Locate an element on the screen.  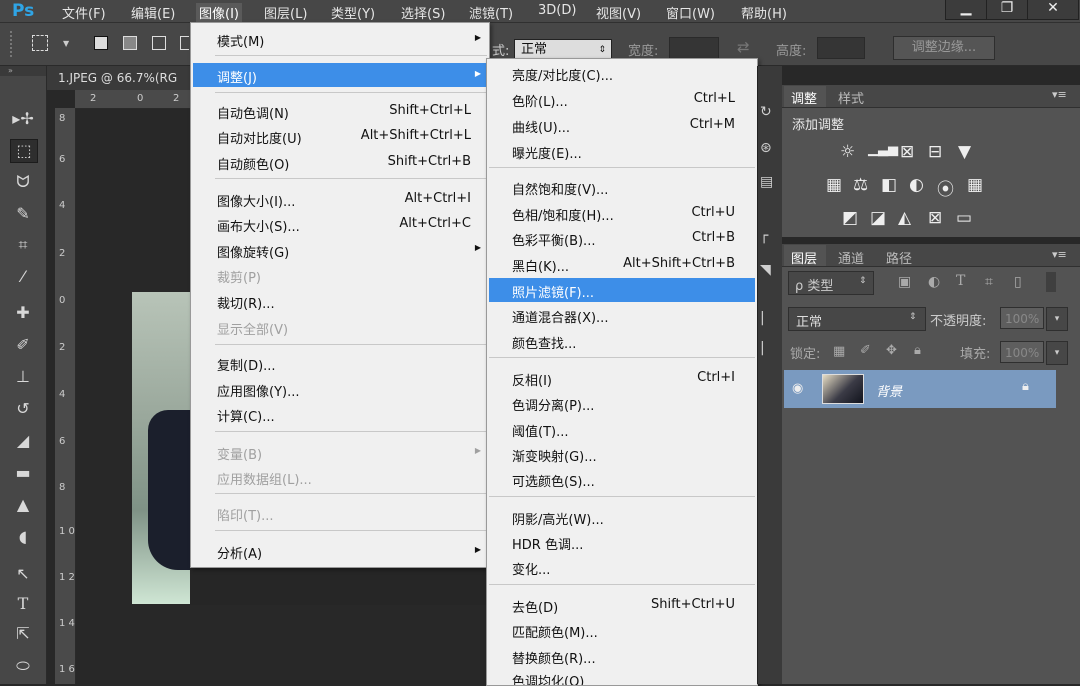
layer-filter-select: ρ 类型 ⇕ is located at coordinates (831, 283).